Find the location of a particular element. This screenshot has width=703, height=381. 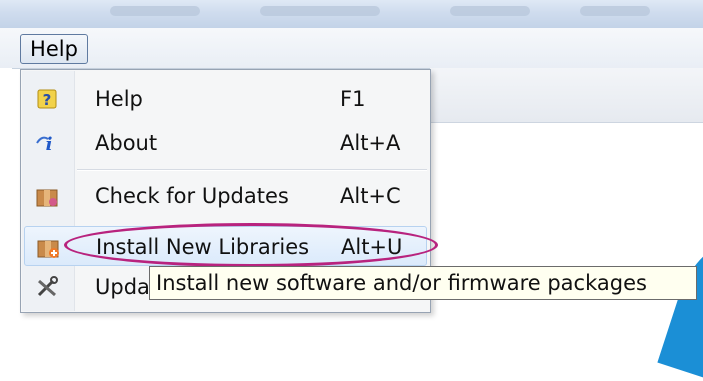

menu-item-shortcut: Alt+A is located at coordinates (370, 143).